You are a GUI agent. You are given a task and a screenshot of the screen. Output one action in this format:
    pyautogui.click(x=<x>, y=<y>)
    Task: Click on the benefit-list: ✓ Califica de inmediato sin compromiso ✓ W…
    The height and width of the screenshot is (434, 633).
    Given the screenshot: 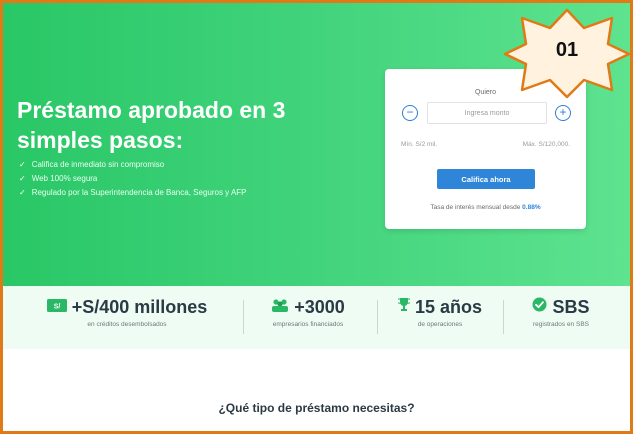 What is the action you would take?
    pyautogui.click(x=133, y=179)
    